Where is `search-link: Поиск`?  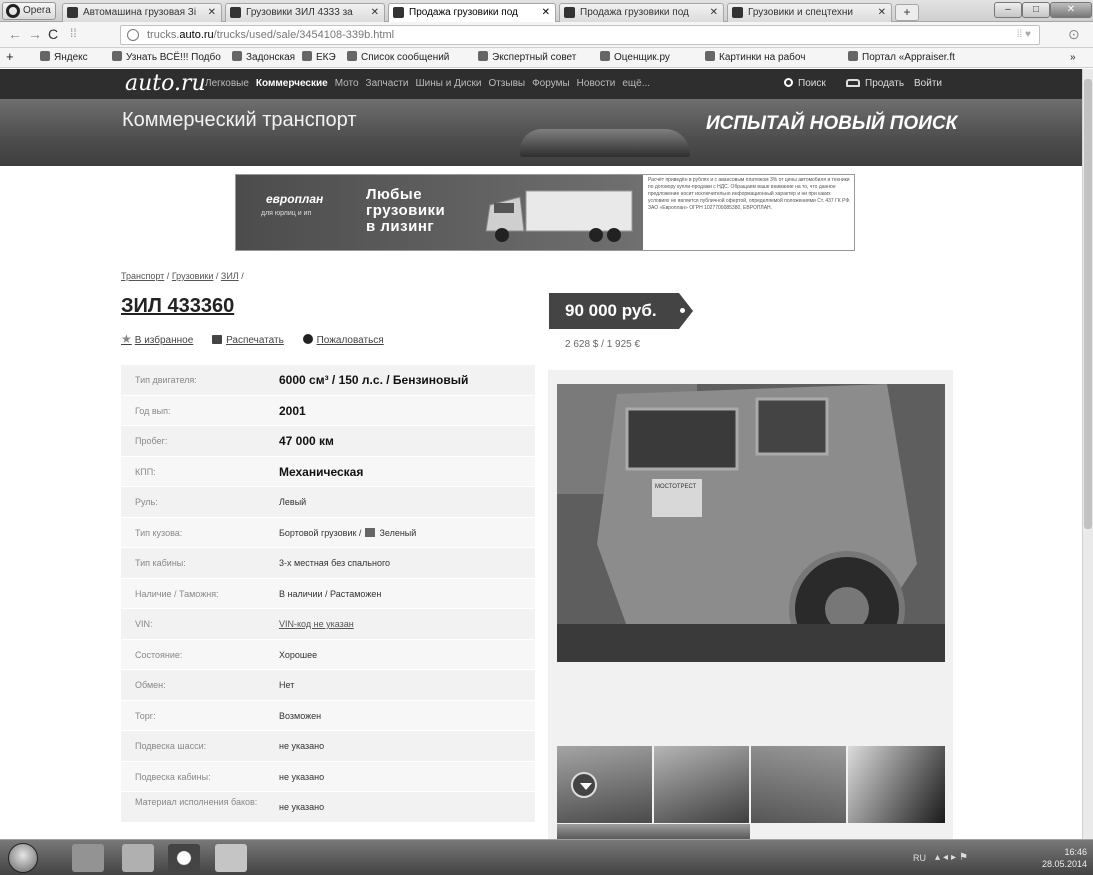 search-link: Поиск is located at coordinates (805, 84).